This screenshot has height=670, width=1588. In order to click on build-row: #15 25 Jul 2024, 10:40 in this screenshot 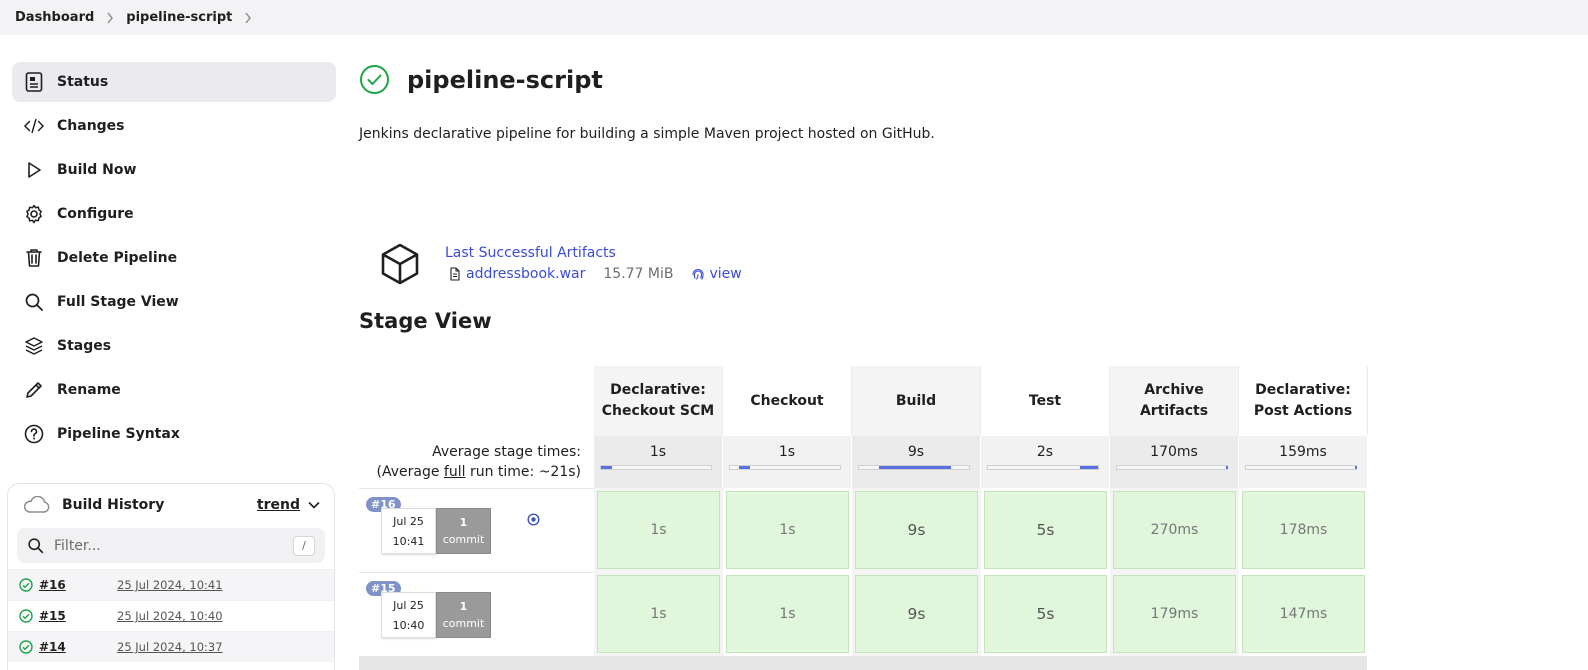, I will do `click(171, 615)`.